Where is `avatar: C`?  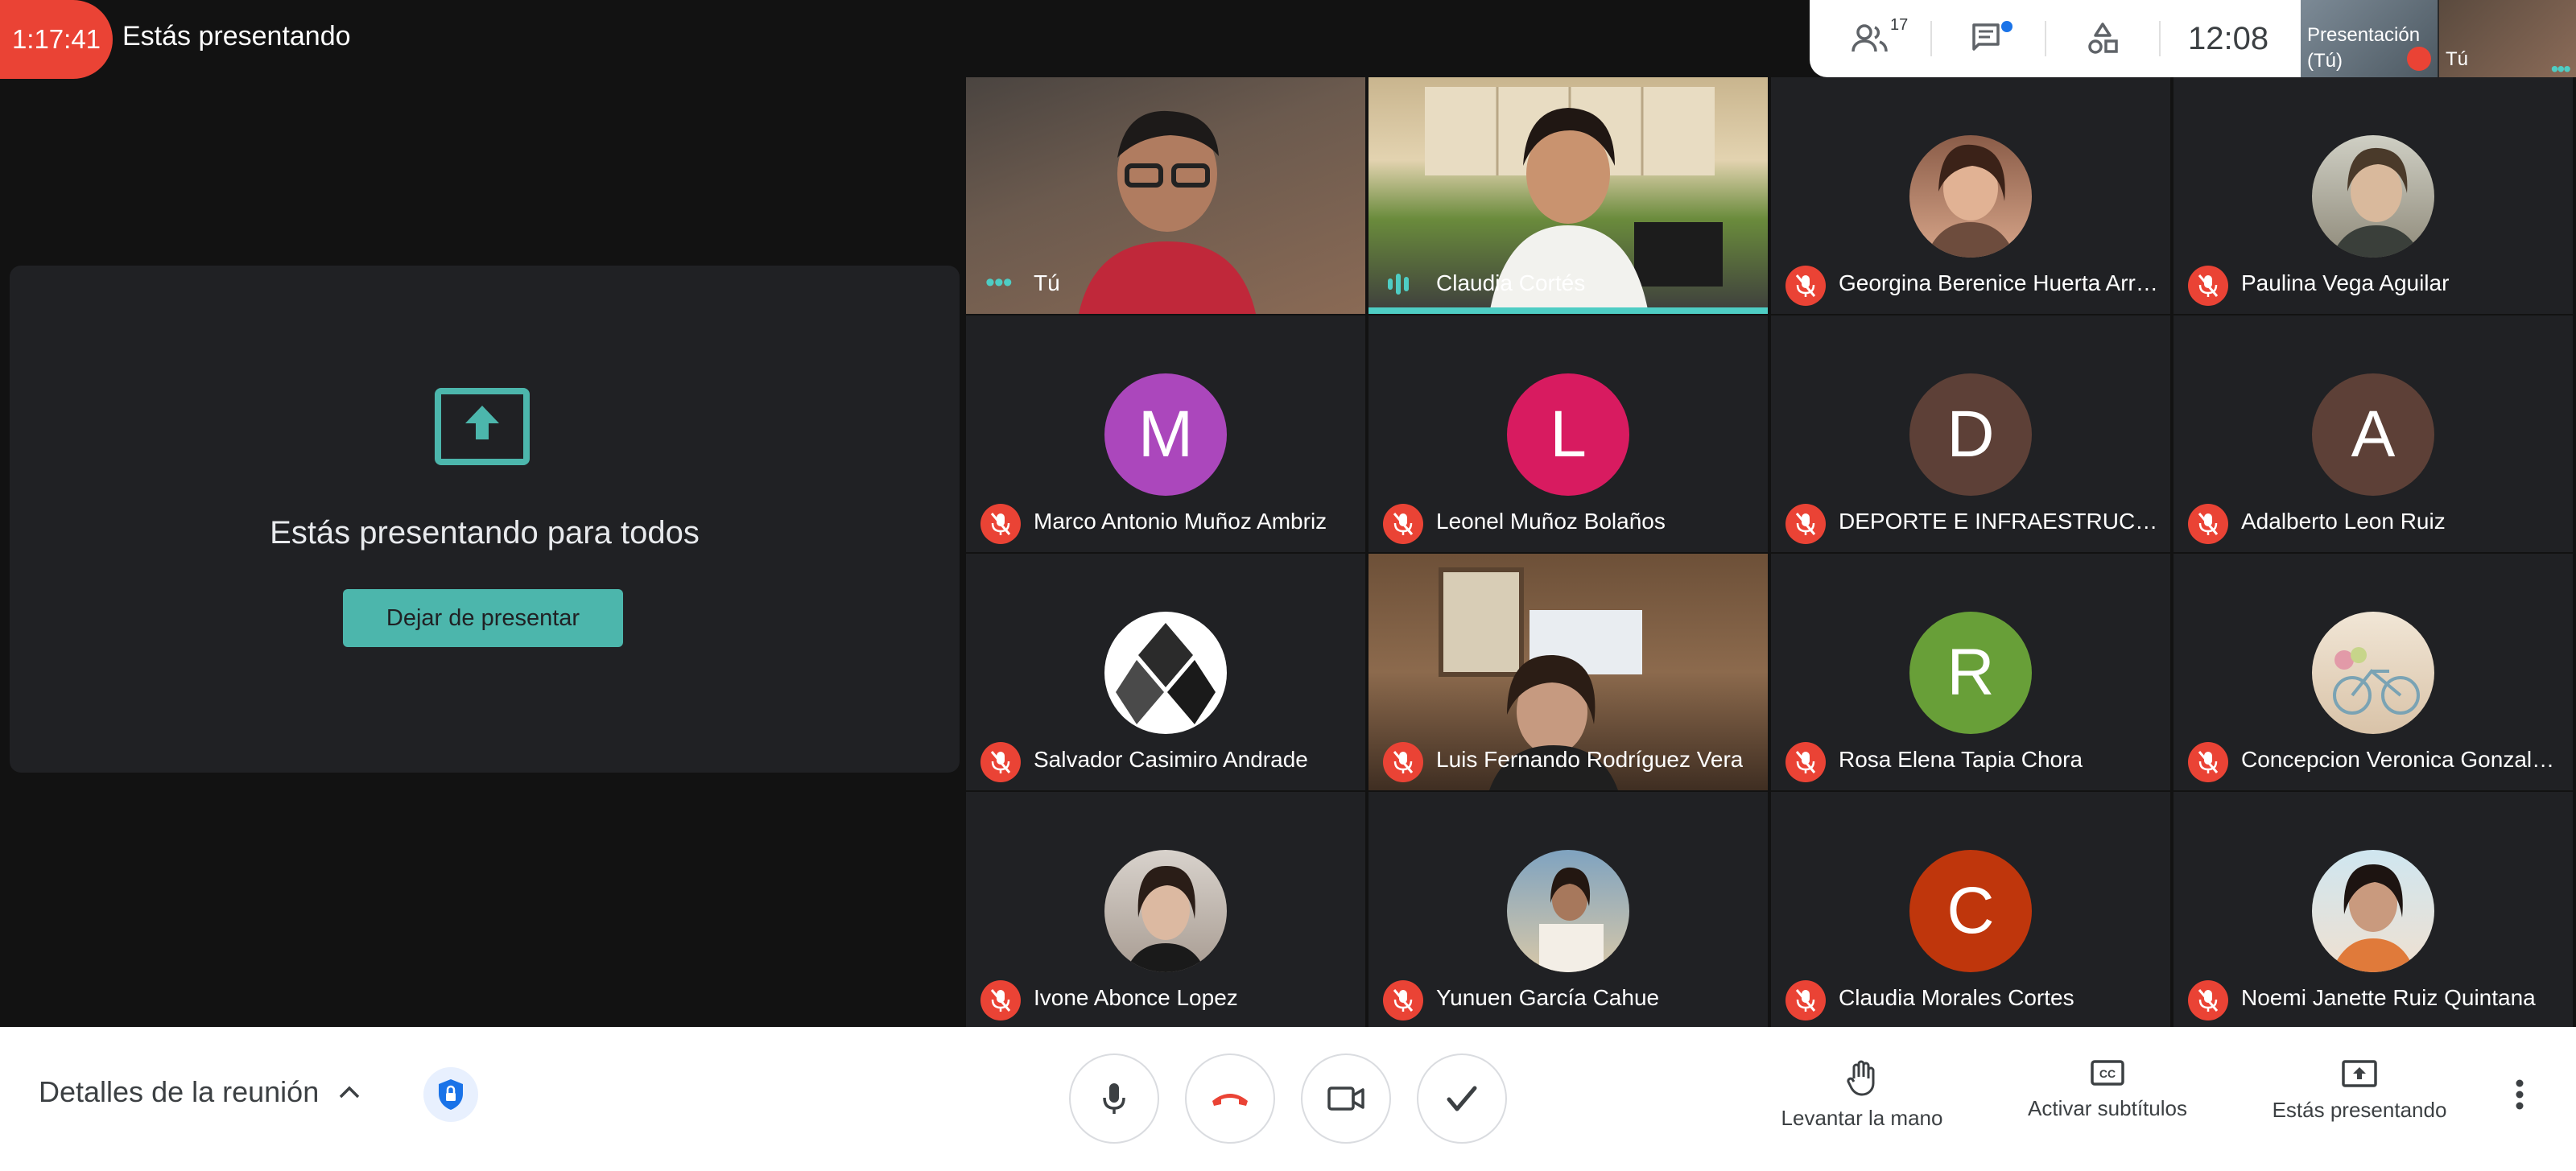 avatar: C is located at coordinates (1970, 911).